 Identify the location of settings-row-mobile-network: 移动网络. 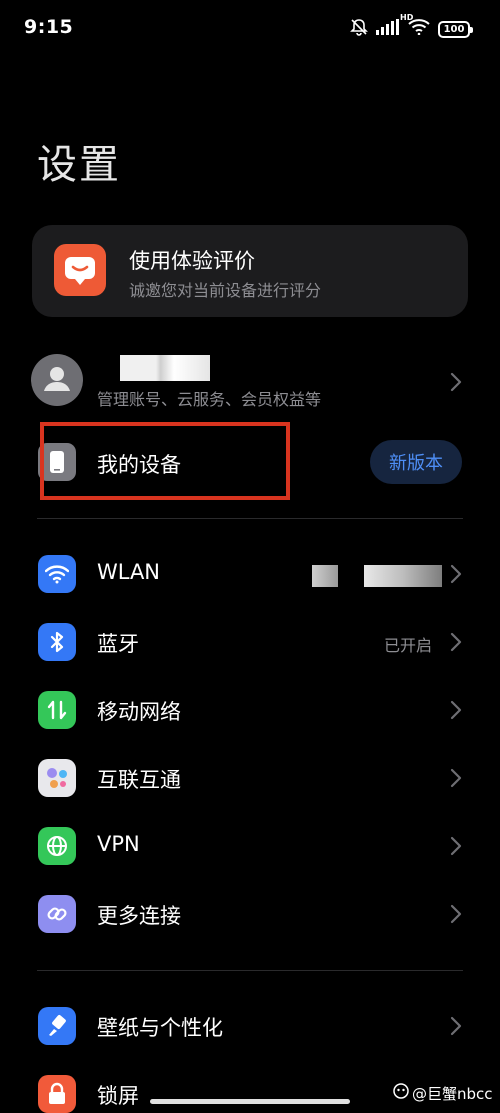
(250, 710).